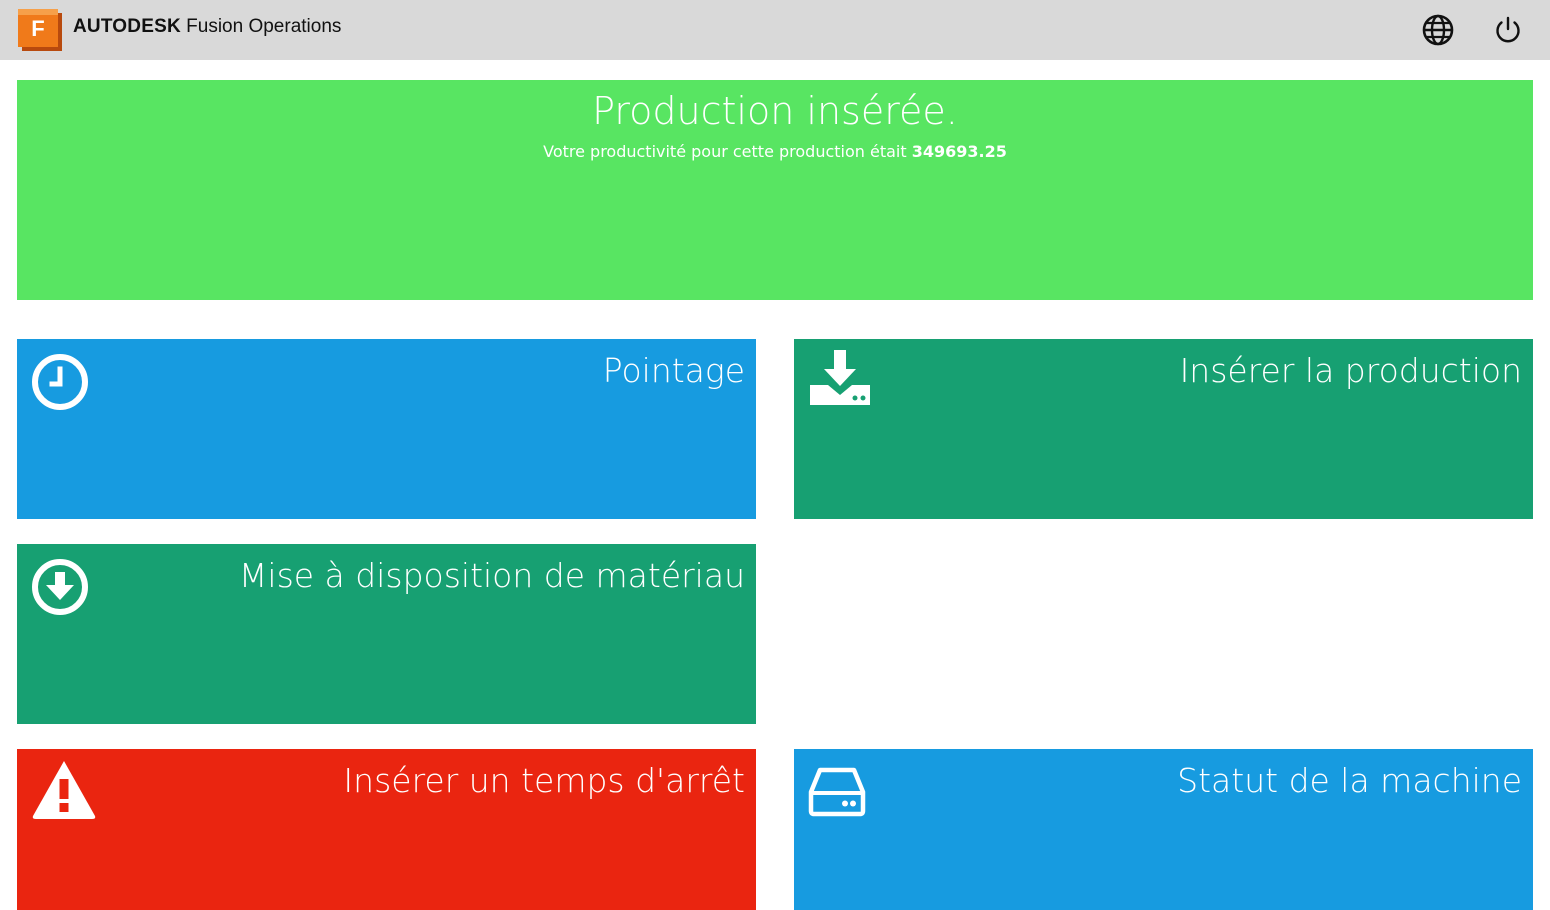  What do you see at coordinates (60, 587) in the screenshot?
I see `arrow-down-circle-icon` at bounding box center [60, 587].